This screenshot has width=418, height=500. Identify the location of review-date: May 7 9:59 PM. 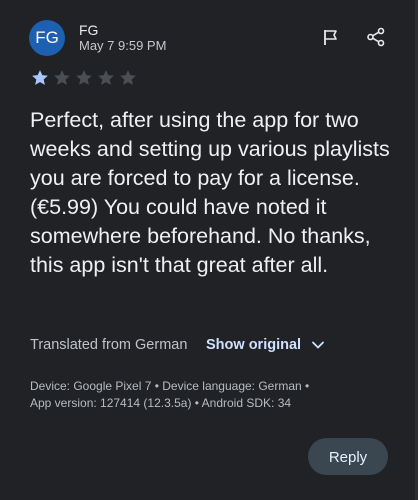
(123, 45).